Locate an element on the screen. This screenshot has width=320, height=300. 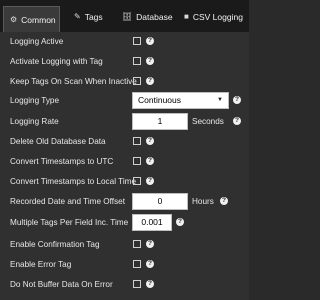
tab-csv-logging-label: CSV Logging is located at coordinates (217, 16).